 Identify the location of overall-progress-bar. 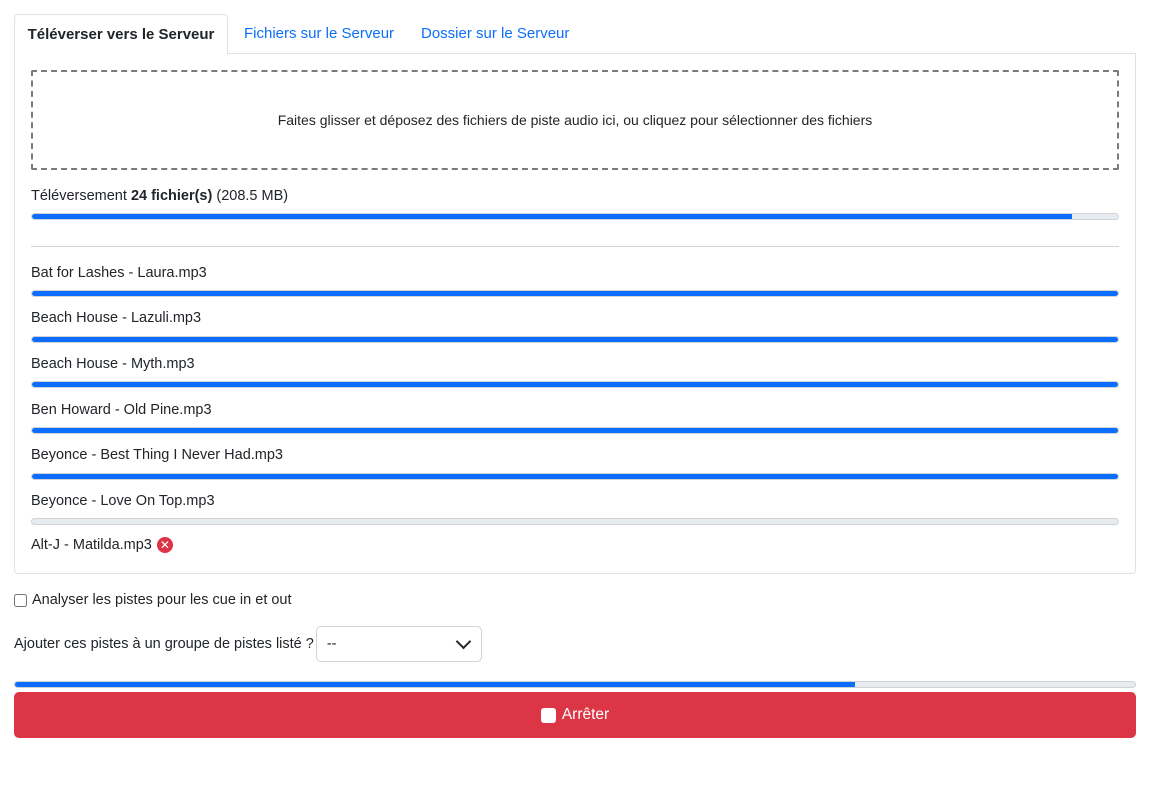
(575, 684).